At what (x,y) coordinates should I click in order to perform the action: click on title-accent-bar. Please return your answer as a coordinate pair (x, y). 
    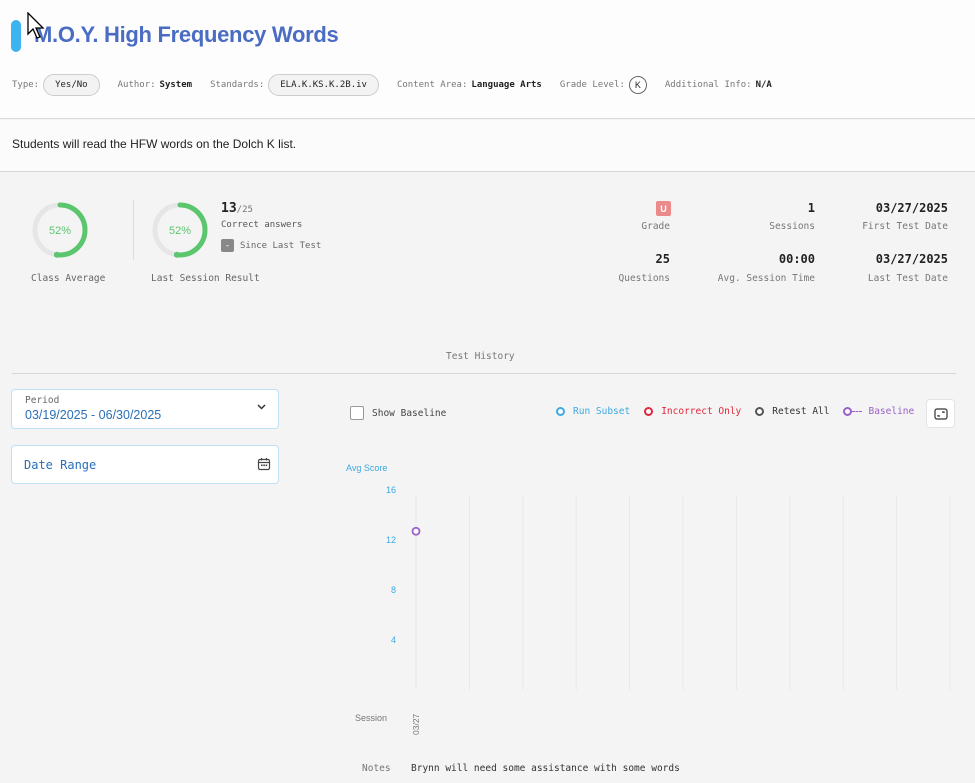
    Looking at the image, I should click on (16, 36).